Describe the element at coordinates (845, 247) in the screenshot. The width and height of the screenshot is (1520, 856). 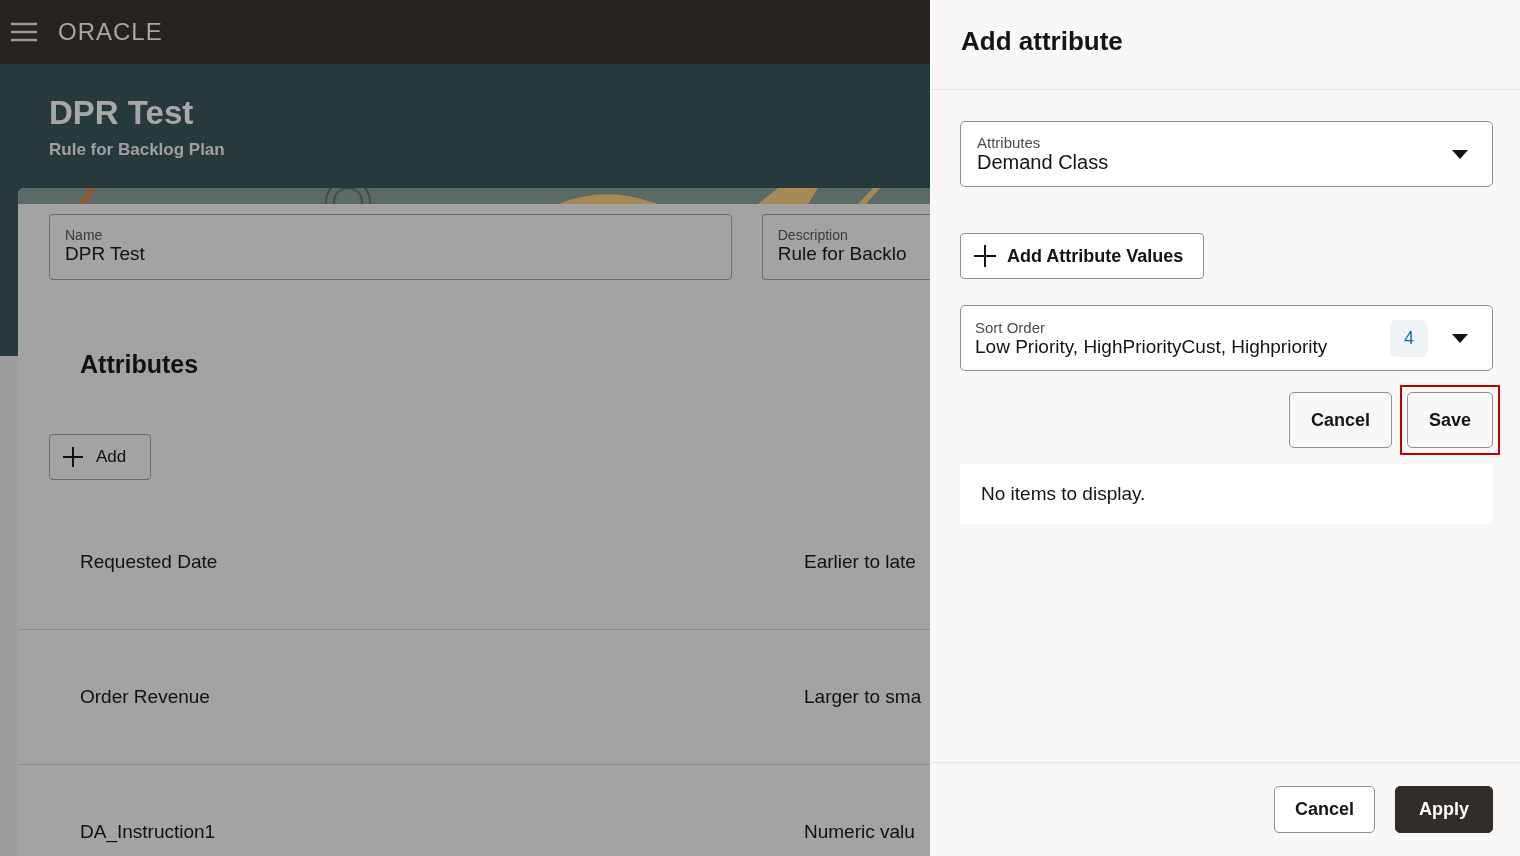
I see `description-field: Description Rule for Backlo` at that location.